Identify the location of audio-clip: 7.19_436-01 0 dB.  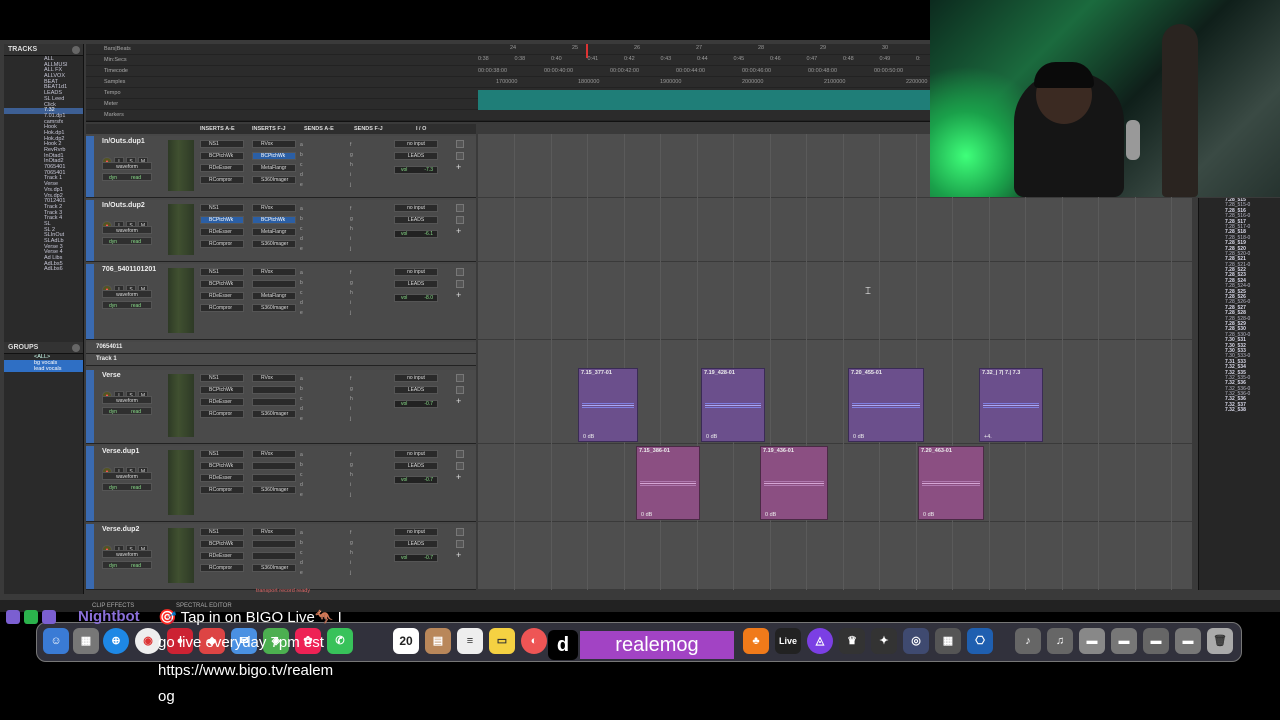
(794, 483).